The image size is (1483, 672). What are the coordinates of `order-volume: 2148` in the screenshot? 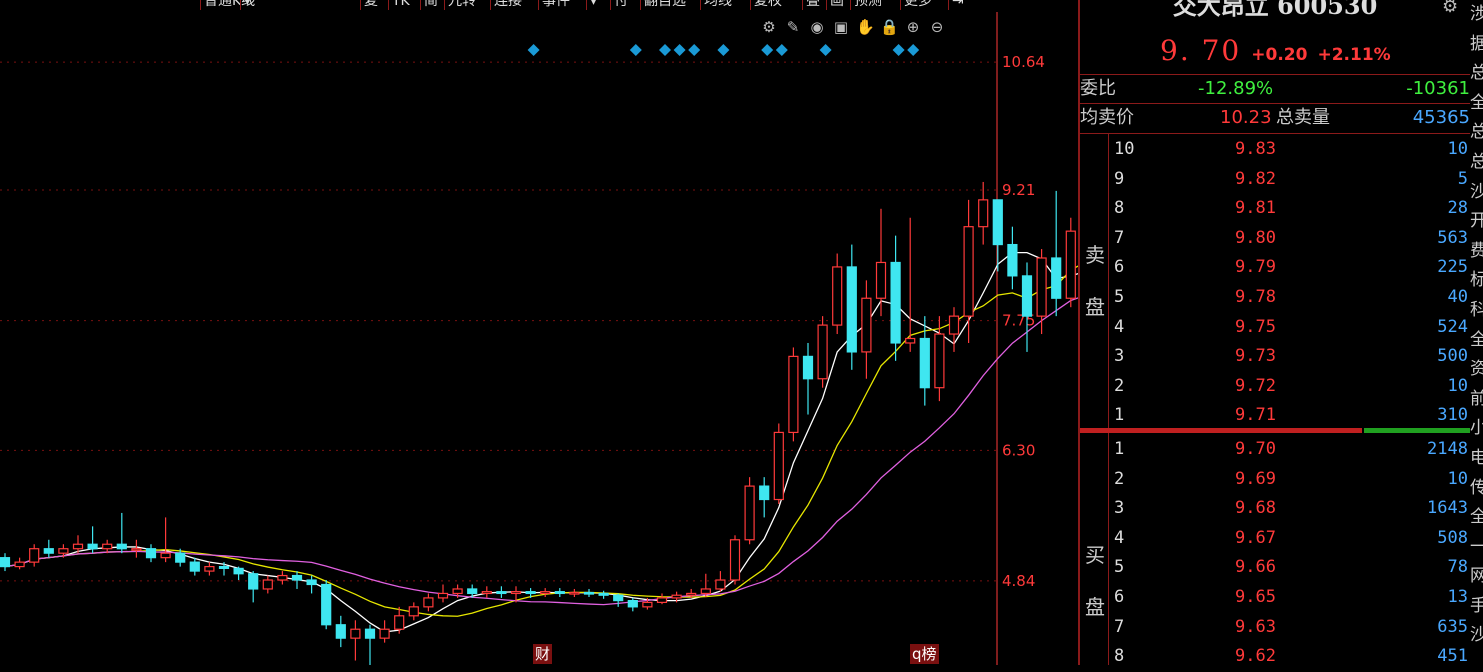 It's located at (1447, 449).